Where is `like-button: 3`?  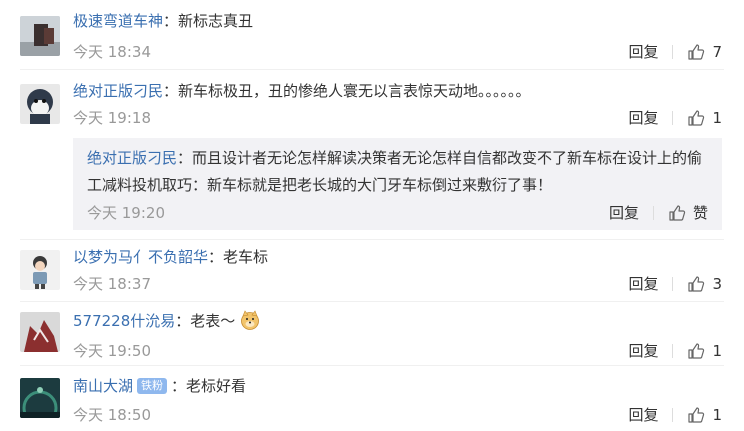 like-button: 3 is located at coordinates (704, 284).